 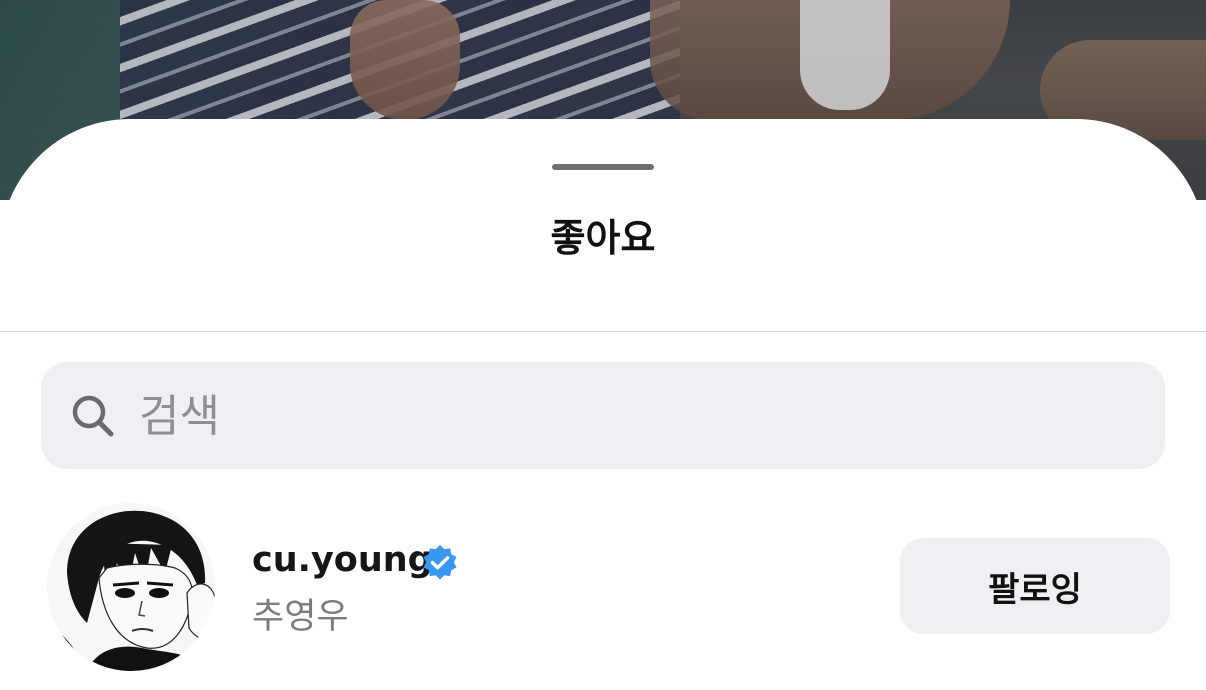 What do you see at coordinates (300, 617) in the screenshot?
I see `full-name: 추영우` at bounding box center [300, 617].